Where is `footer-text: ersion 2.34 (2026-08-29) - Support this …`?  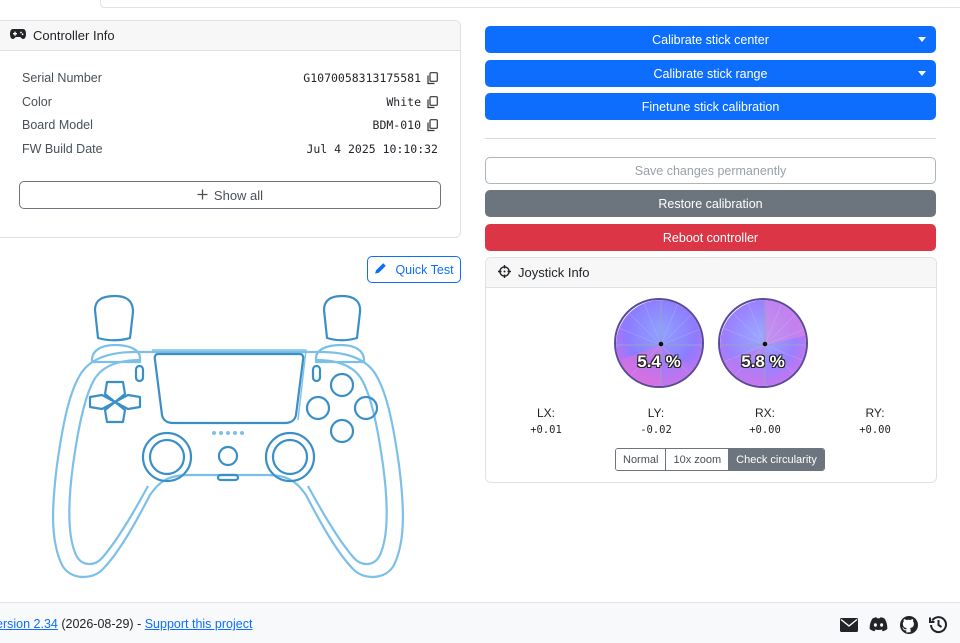 footer-text: ersion 2.34 (2026-08-29) - Support this … is located at coordinates (126, 624).